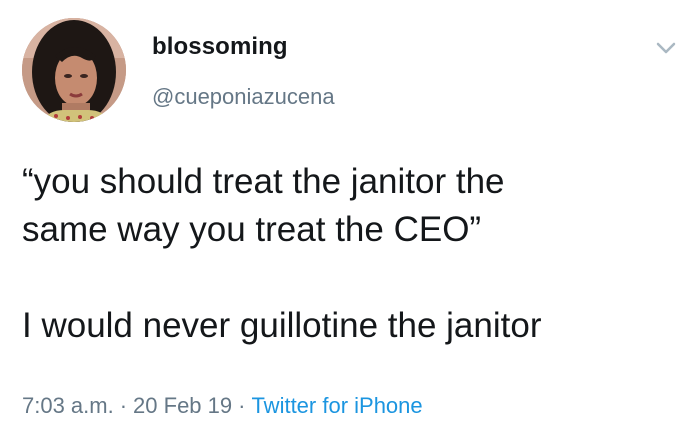  Describe the element at coordinates (243, 97) in the screenshot. I see `username-handle: @cueponiazucena` at that location.